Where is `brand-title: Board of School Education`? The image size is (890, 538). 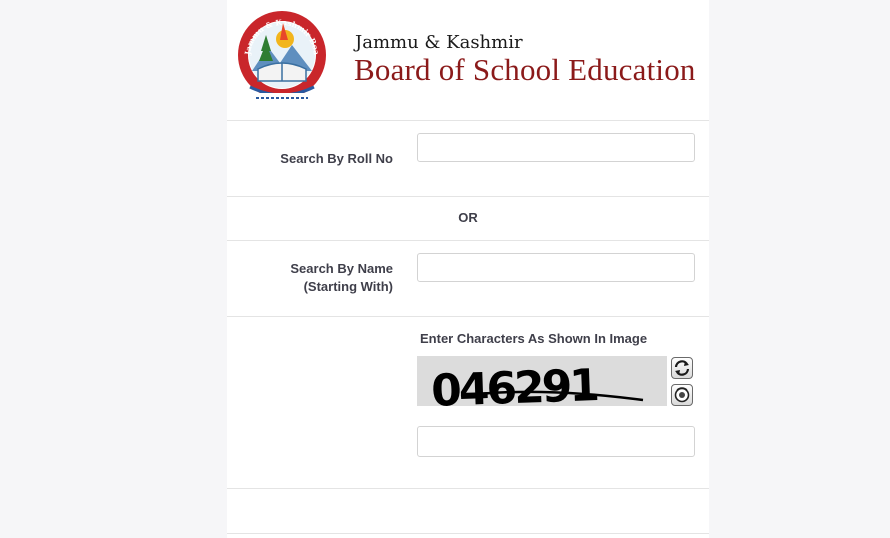
brand-title: Board of School Education is located at coordinates (525, 69).